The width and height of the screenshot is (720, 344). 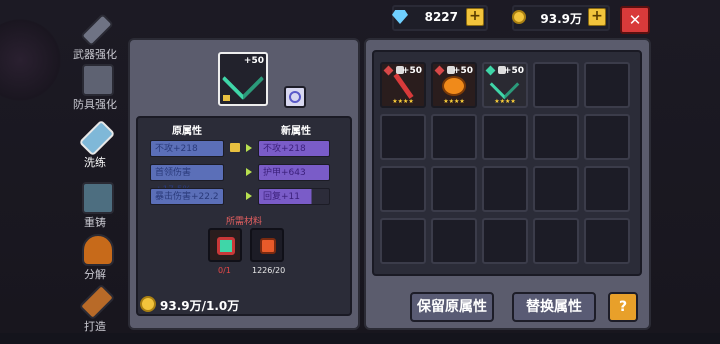 I want to click on add-gold-button: +, so click(x=597, y=17).